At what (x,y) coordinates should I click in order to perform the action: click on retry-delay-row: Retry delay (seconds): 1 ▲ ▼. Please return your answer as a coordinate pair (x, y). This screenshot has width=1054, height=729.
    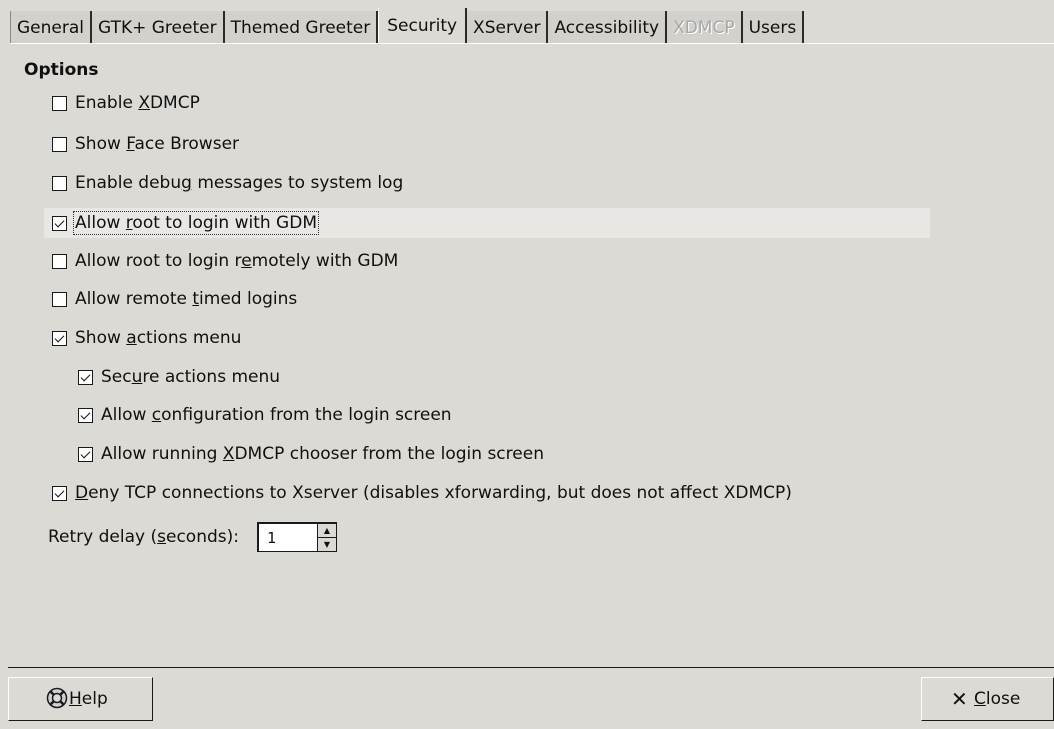
    Looking at the image, I should click on (192, 537).